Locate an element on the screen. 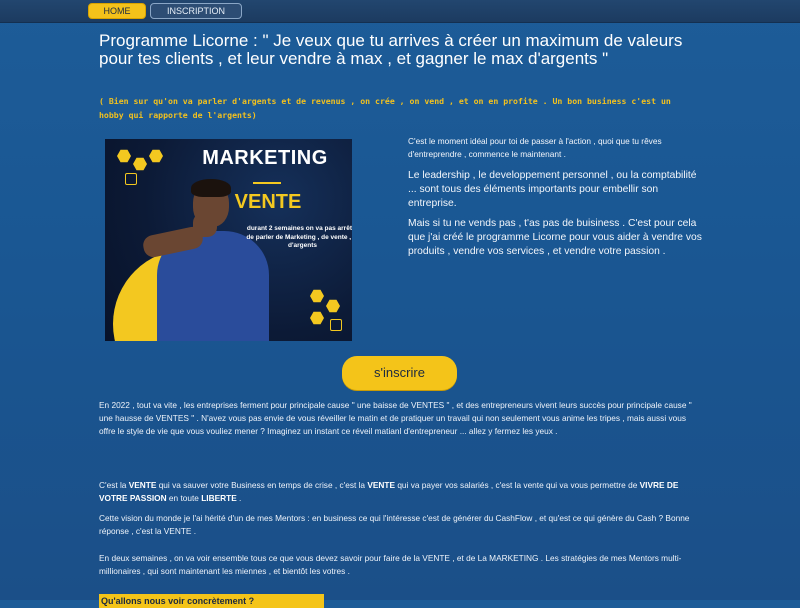  signup-button: s'inscrire is located at coordinates (399, 373).